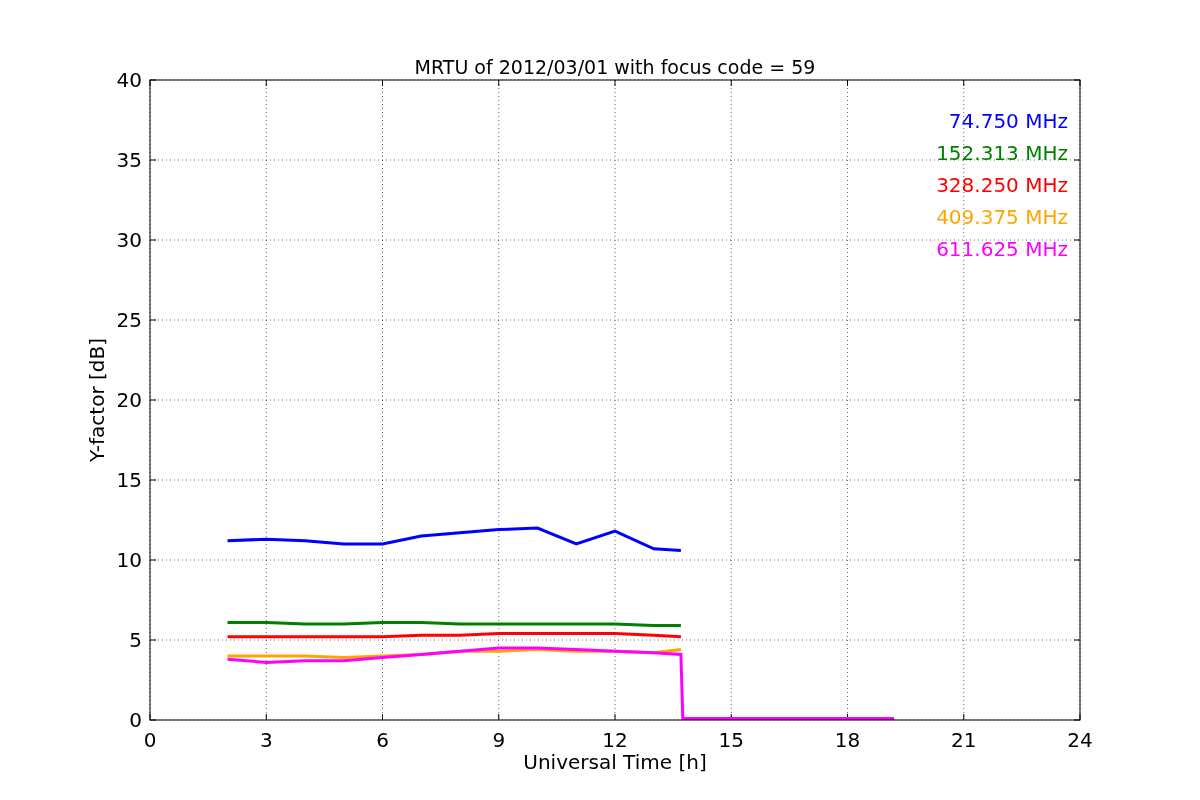  I want to click on y-axis-label: Y-factor [dB], so click(97, 400).